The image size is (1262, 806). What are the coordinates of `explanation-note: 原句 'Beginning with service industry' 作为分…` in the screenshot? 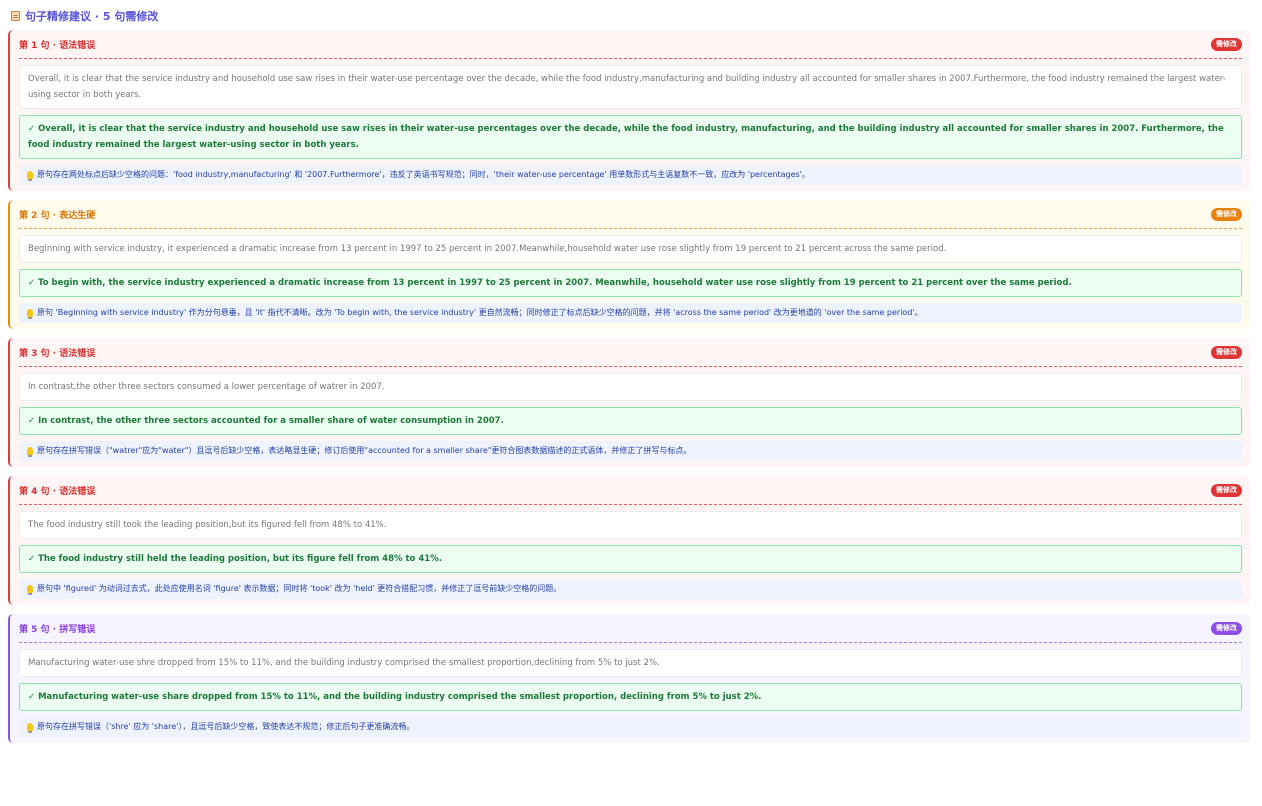 It's located at (630, 313).